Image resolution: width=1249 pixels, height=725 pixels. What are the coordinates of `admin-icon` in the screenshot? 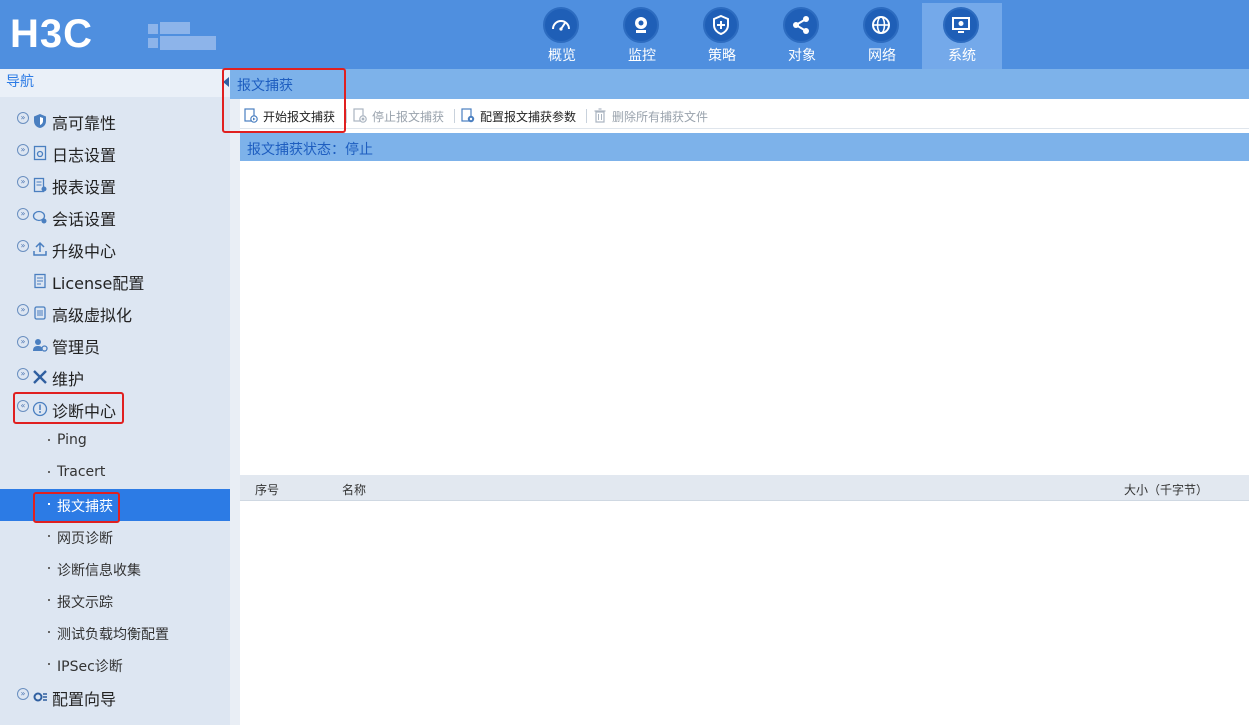 It's located at (40, 345).